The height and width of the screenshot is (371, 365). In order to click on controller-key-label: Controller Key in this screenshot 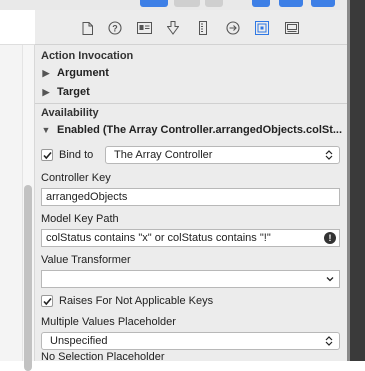, I will do `click(76, 178)`.